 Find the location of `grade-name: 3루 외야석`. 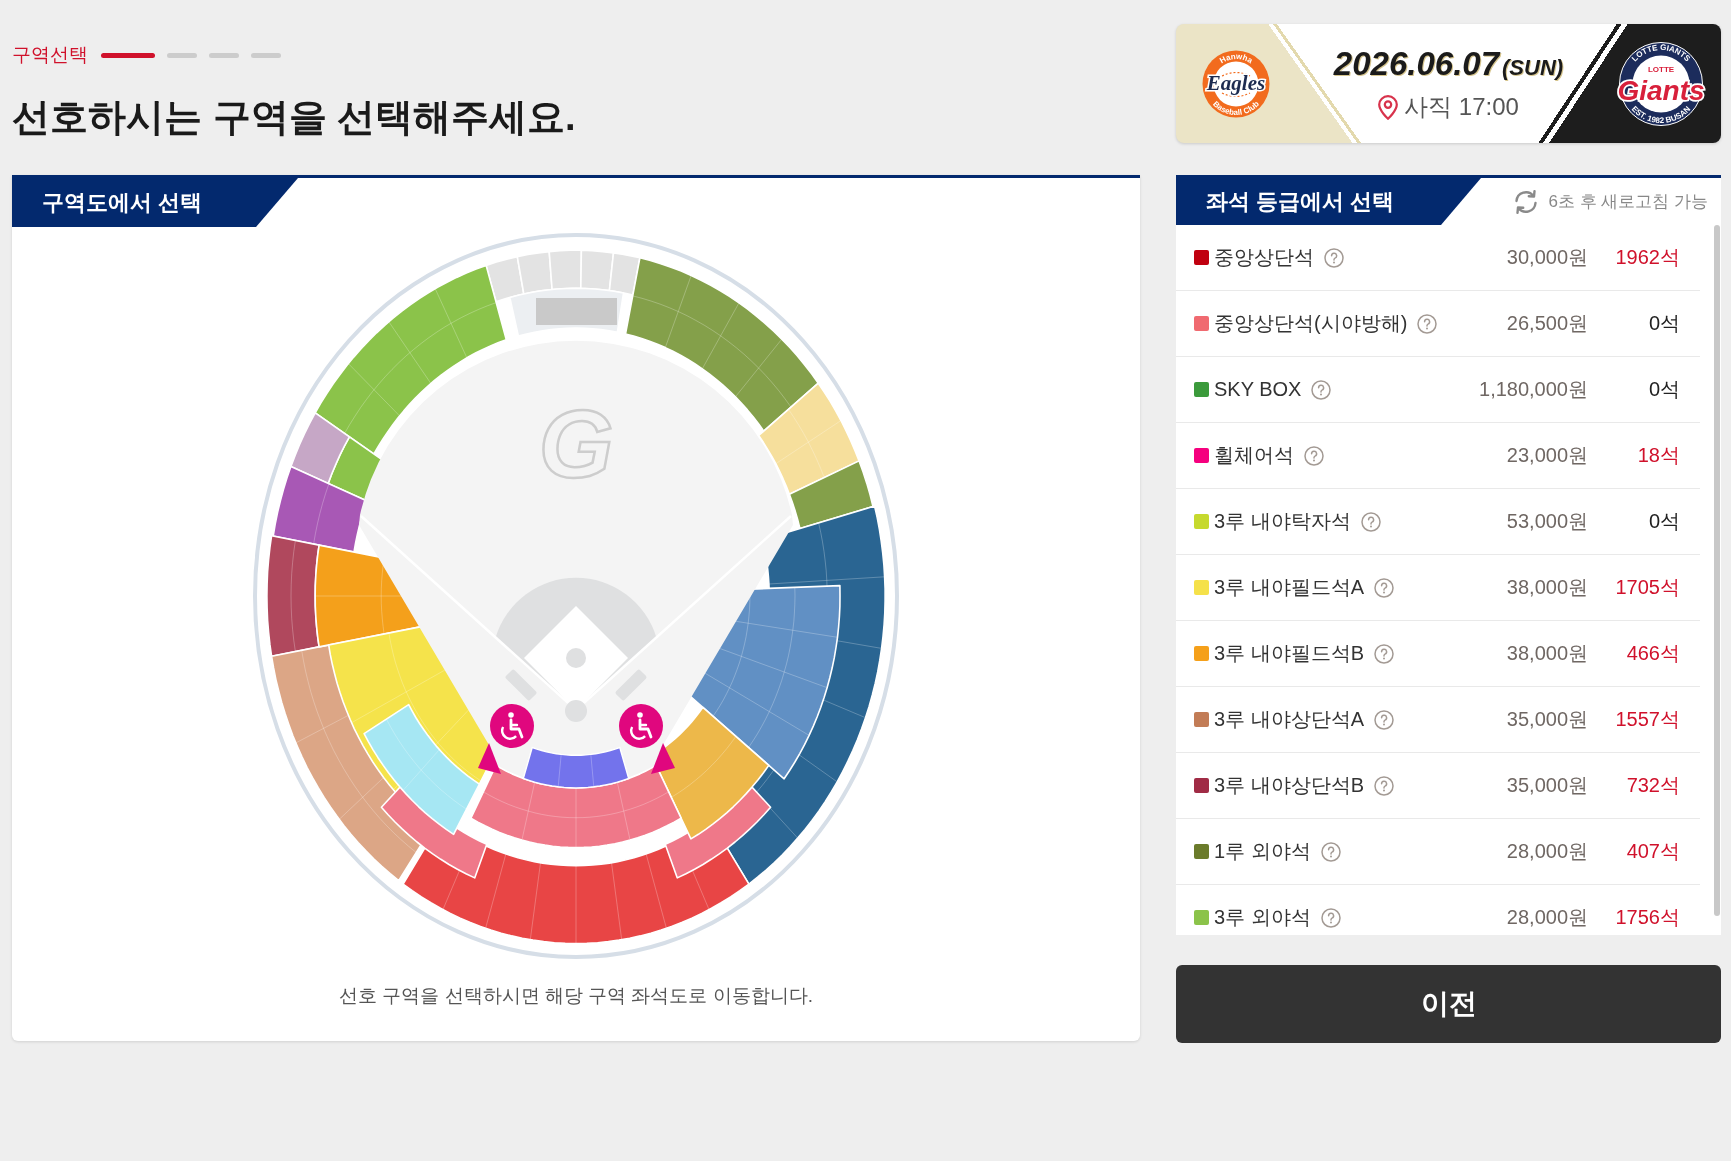

grade-name: 3루 외야석 is located at coordinates (1262, 917).